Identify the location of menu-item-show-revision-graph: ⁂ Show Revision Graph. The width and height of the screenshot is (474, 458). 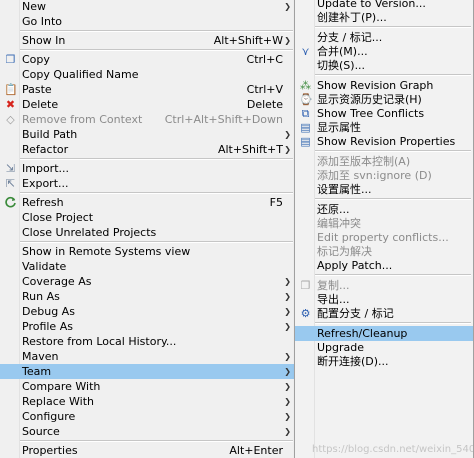
(384, 85).